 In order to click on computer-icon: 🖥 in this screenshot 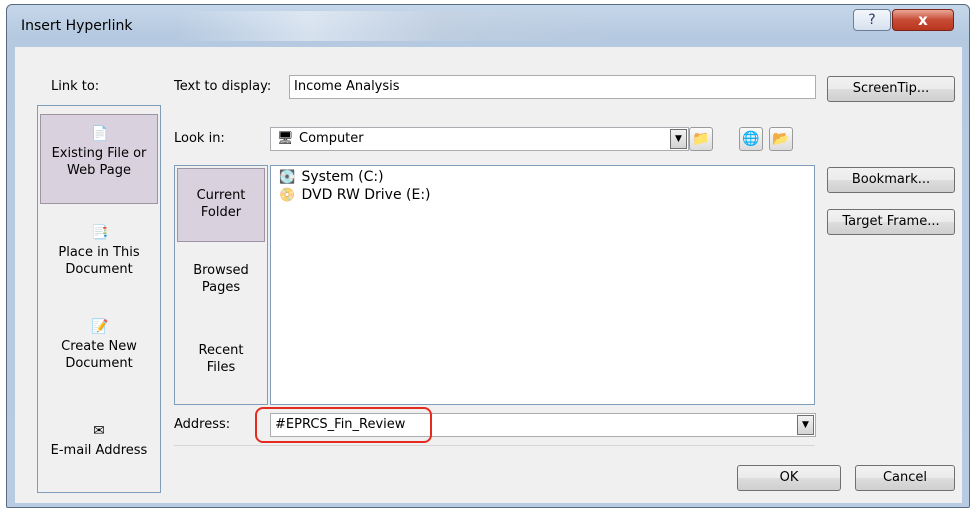, I will do `click(285, 138)`.